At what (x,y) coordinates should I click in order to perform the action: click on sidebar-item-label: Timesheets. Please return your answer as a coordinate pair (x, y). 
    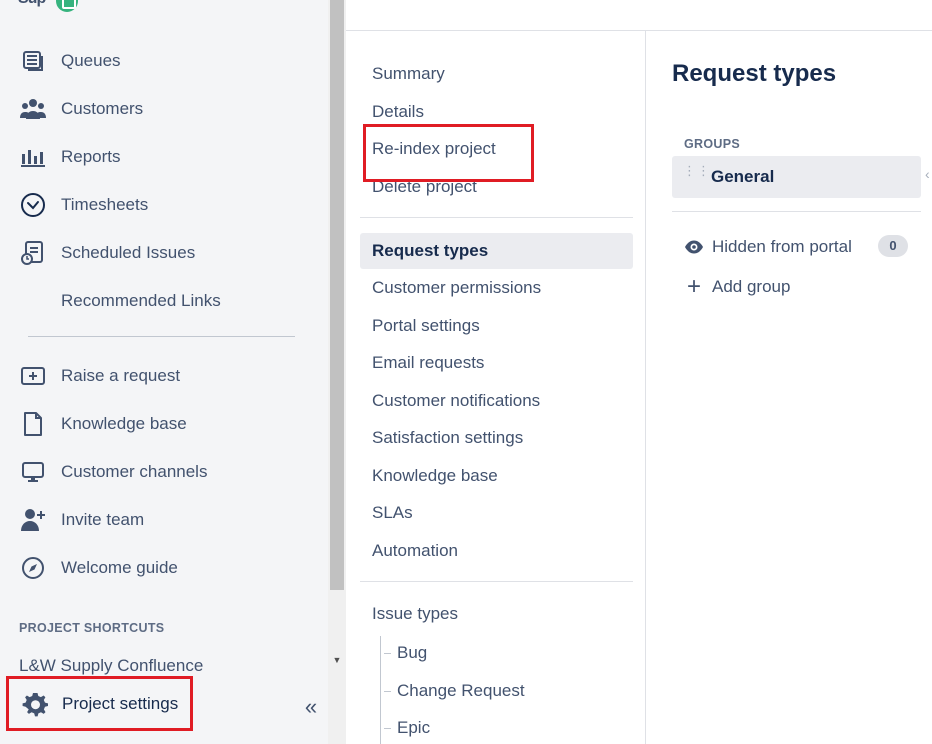
    Looking at the image, I should click on (105, 204).